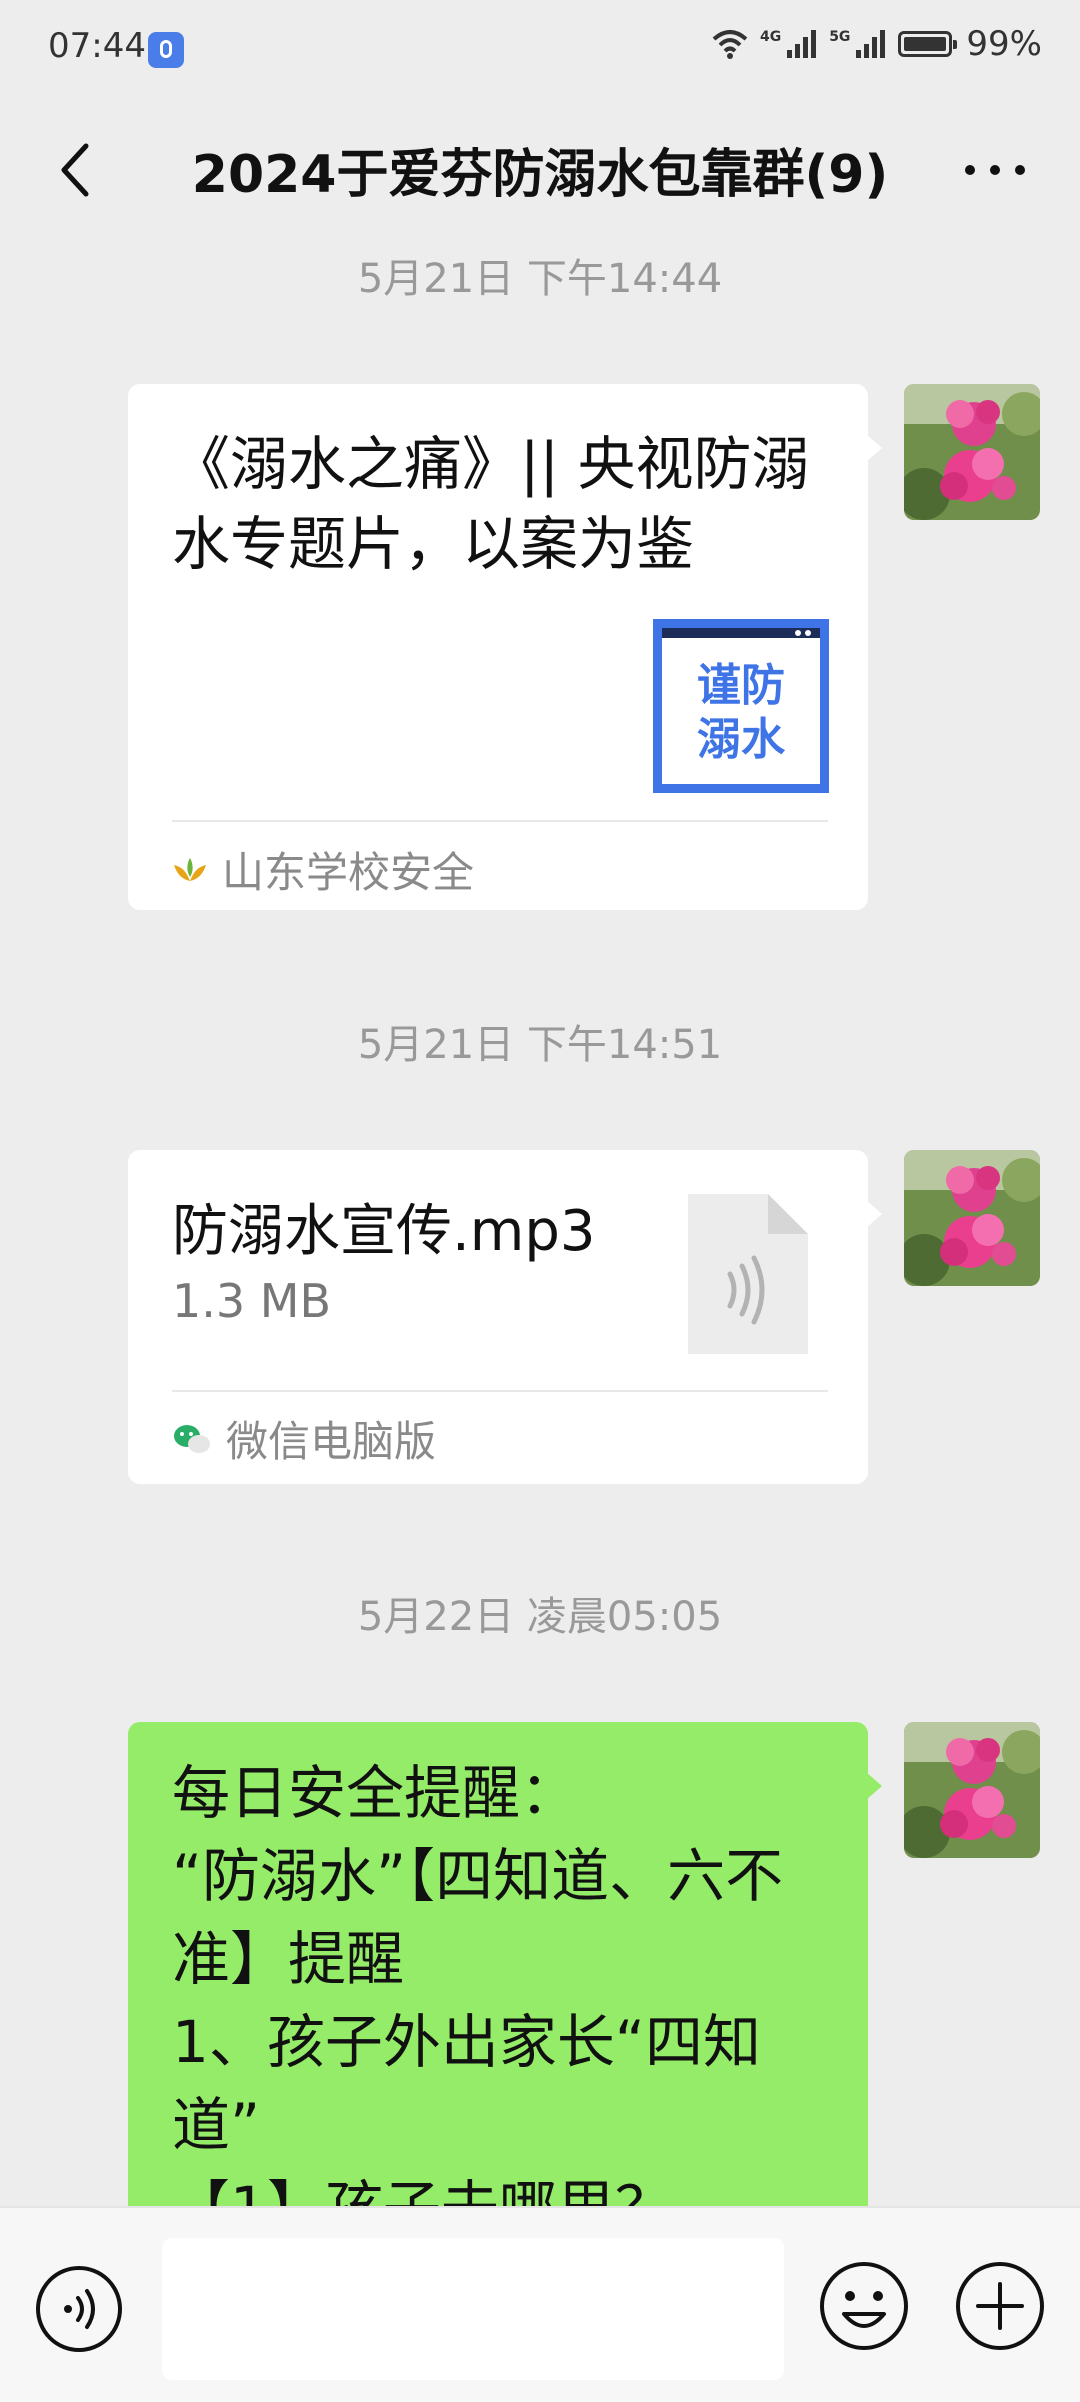 Image resolution: width=1080 pixels, height=2402 pixels. I want to click on audio-file-icon, so click(748, 1274).